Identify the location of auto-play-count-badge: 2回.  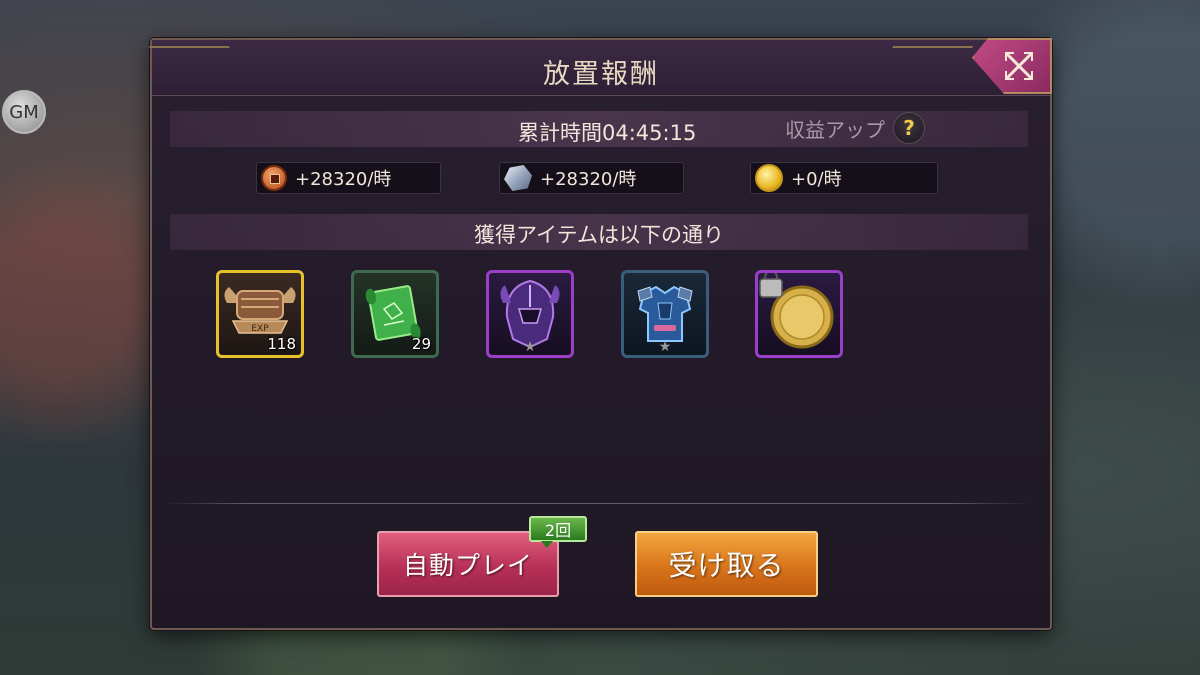
(558, 532).